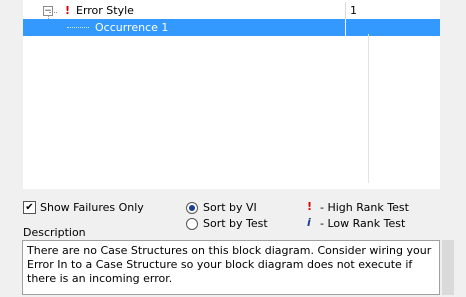  What do you see at coordinates (368, 108) in the screenshot?
I see `column-divider` at bounding box center [368, 108].